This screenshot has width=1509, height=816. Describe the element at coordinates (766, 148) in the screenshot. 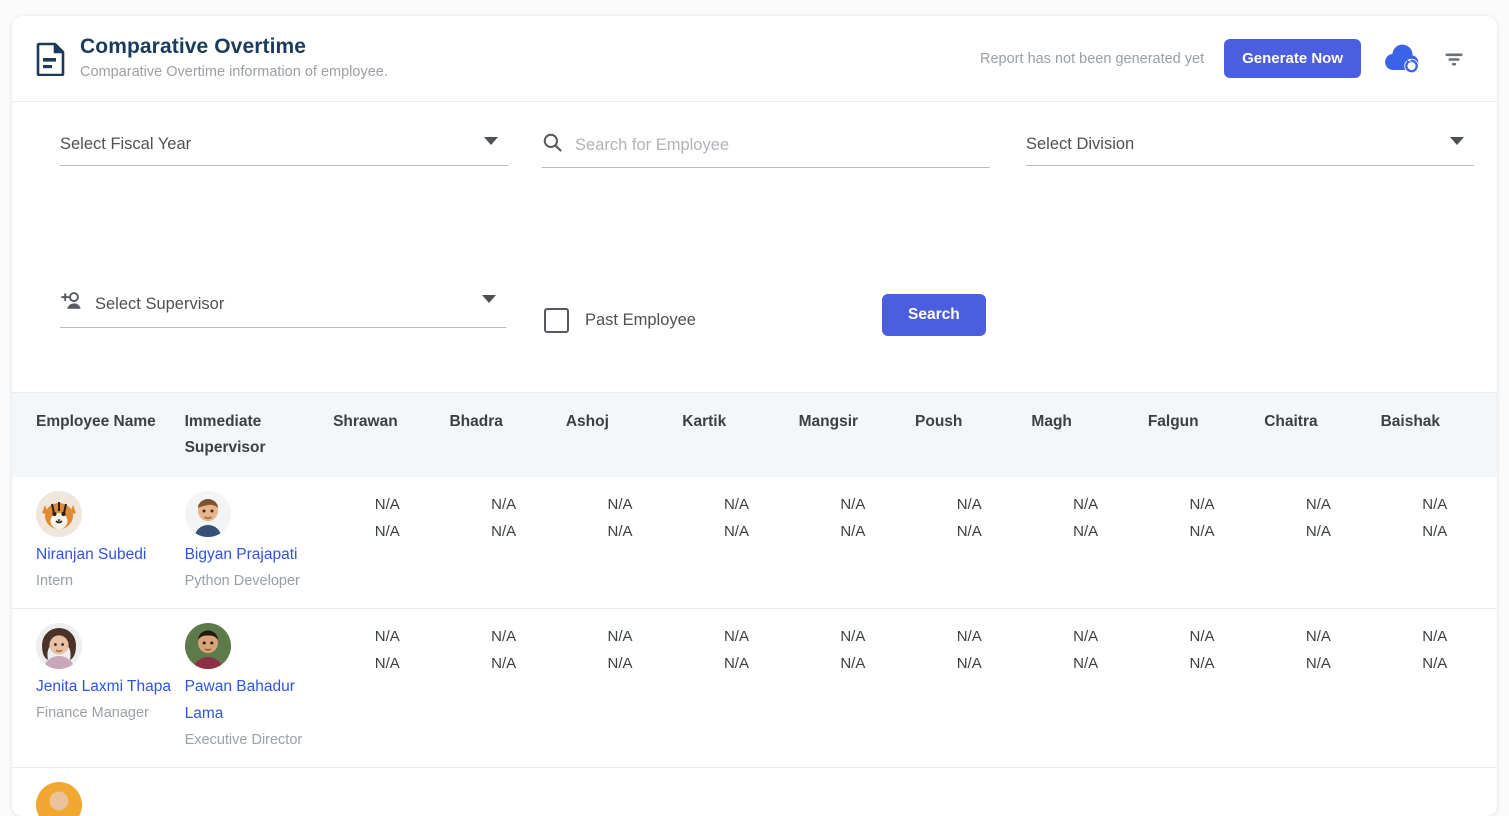

I see `employee-search-field: Search for Employee` at that location.